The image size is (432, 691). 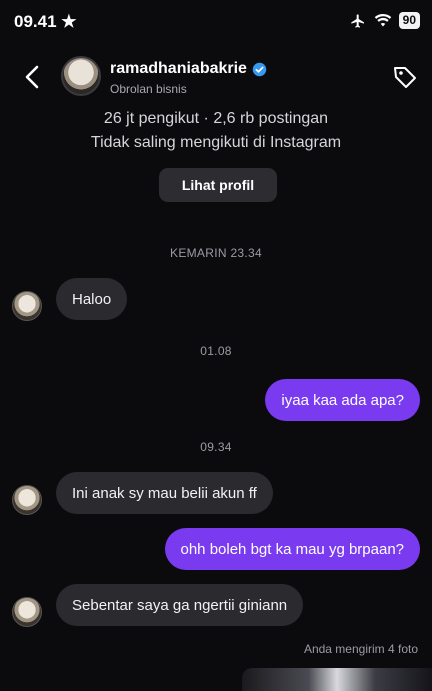 What do you see at coordinates (216, 118) in the screenshot?
I see `profile-stats: 26 jt pengikut · 2,6 rb postingan` at bounding box center [216, 118].